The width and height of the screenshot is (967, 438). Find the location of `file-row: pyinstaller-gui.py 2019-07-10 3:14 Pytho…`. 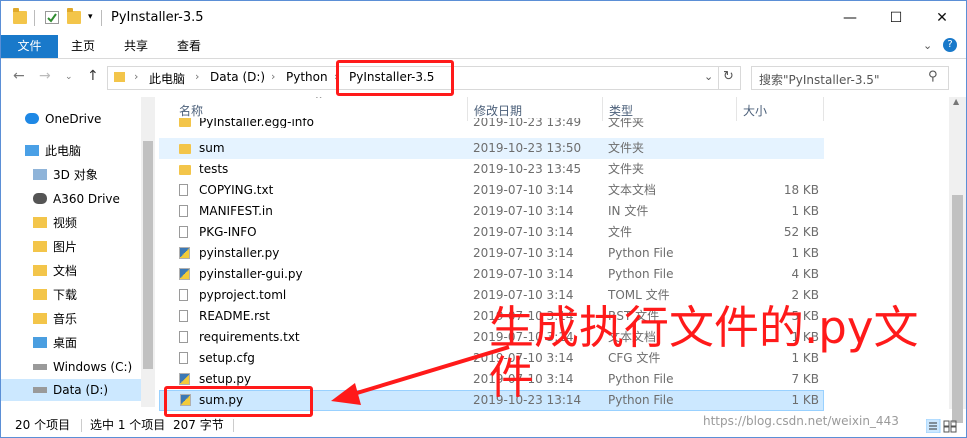

file-row: pyinstaller-gui.py 2019-07-10 3:14 Pytho… is located at coordinates (491, 274).